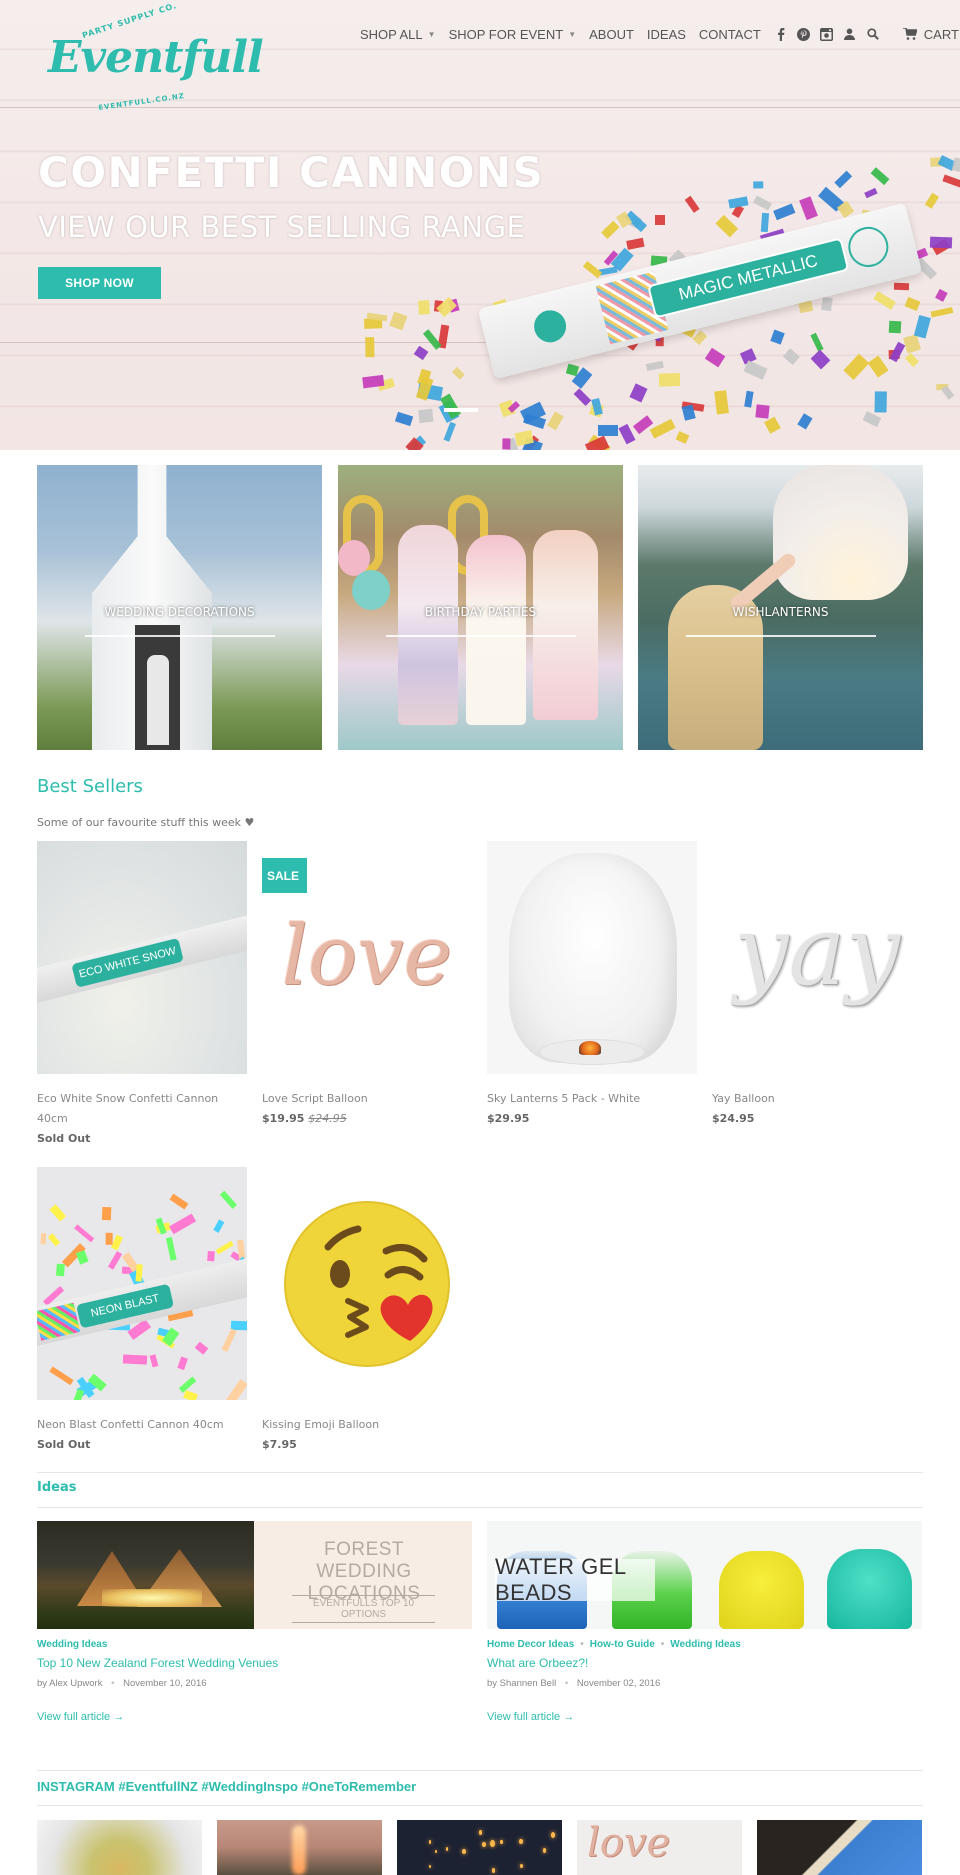 Image resolution: width=960 pixels, height=1875 pixels. What do you see at coordinates (611, 34) in the screenshot?
I see `nav-about: ABOUT` at bounding box center [611, 34].